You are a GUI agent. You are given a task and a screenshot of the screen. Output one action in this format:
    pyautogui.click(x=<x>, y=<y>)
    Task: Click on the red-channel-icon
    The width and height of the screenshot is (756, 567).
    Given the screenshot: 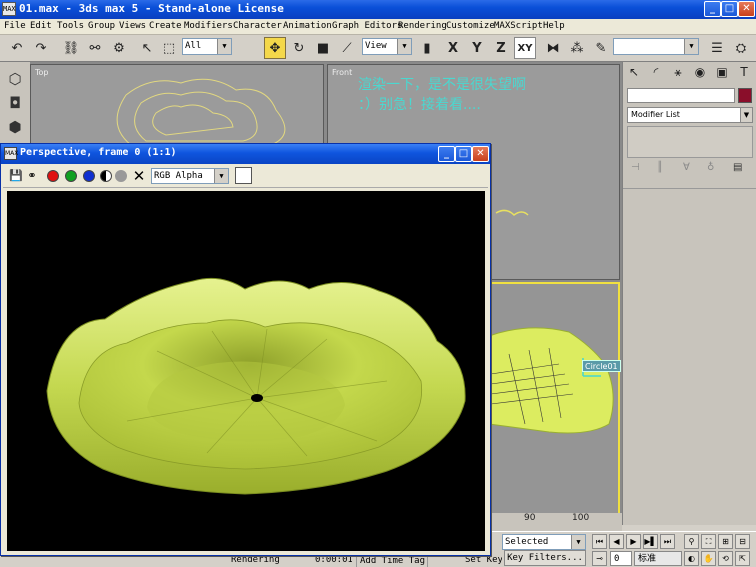 What is the action you would take?
    pyautogui.click(x=53, y=176)
    